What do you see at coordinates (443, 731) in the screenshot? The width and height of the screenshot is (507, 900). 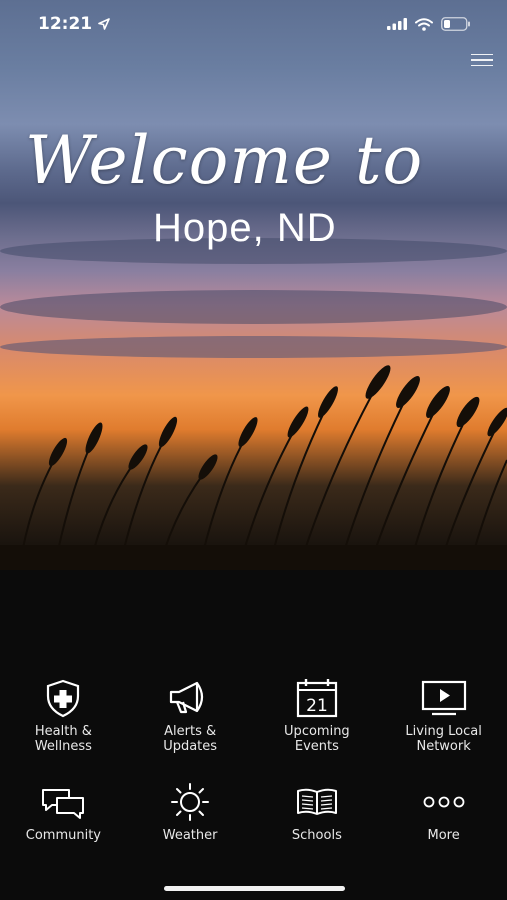 I see `living-local-label-line1: Living Local` at bounding box center [443, 731].